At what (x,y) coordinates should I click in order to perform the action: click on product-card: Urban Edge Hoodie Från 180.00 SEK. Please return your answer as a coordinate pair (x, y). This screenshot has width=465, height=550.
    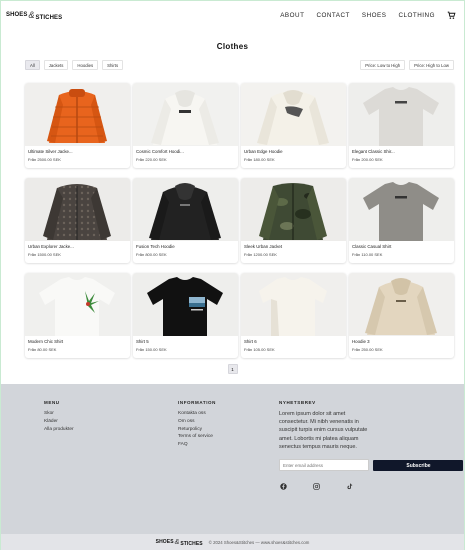
    Looking at the image, I should click on (293, 125).